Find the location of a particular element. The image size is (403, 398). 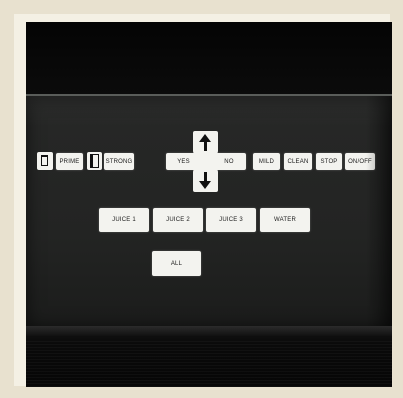

large-cup-button is located at coordinates (94, 161).